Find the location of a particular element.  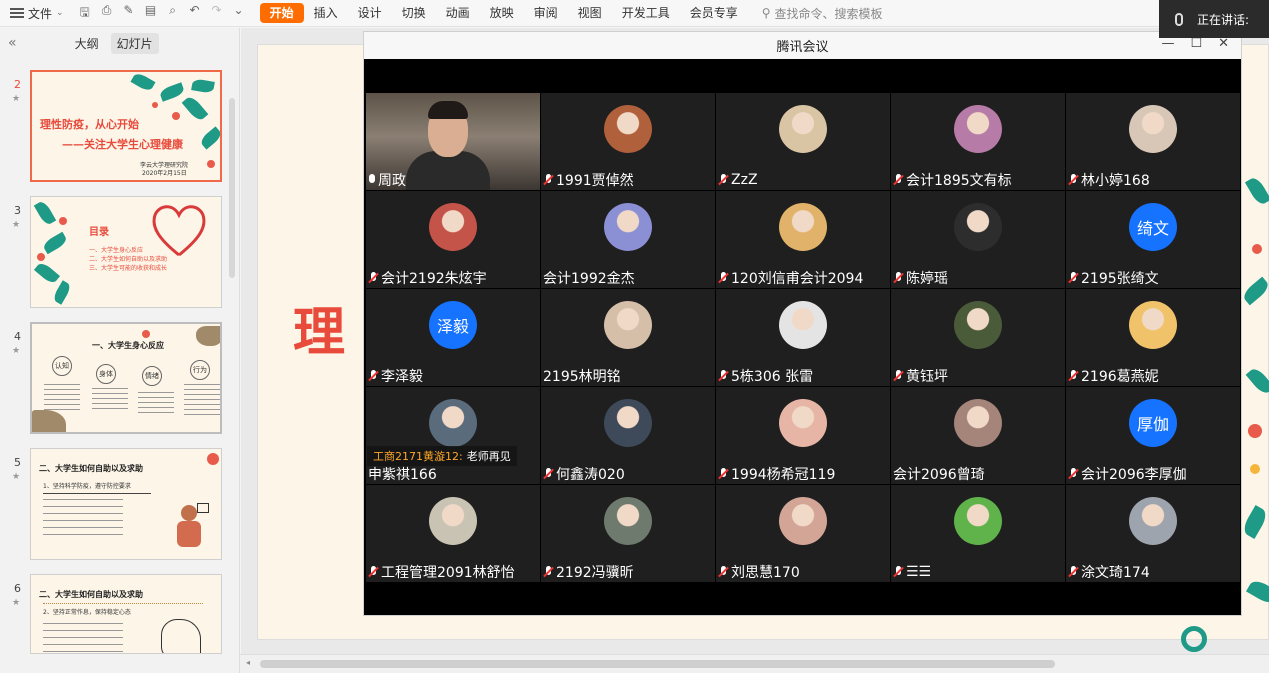

participant-tile: 泽毅 李泽毅 is located at coordinates (453, 337).